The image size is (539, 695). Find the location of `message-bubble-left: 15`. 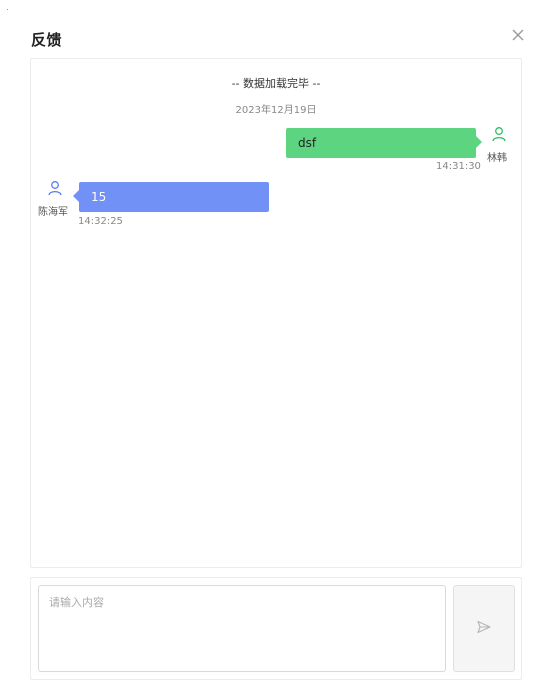

message-bubble-left: 15 is located at coordinates (171, 197).